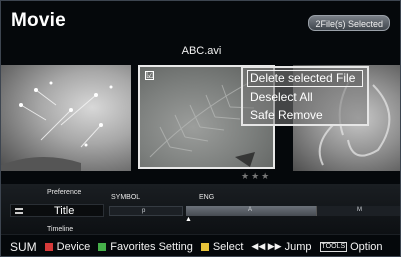 Image resolution: width=401 pixels, height=257 pixels. I want to click on tools-icon: TOOLS, so click(333, 246).